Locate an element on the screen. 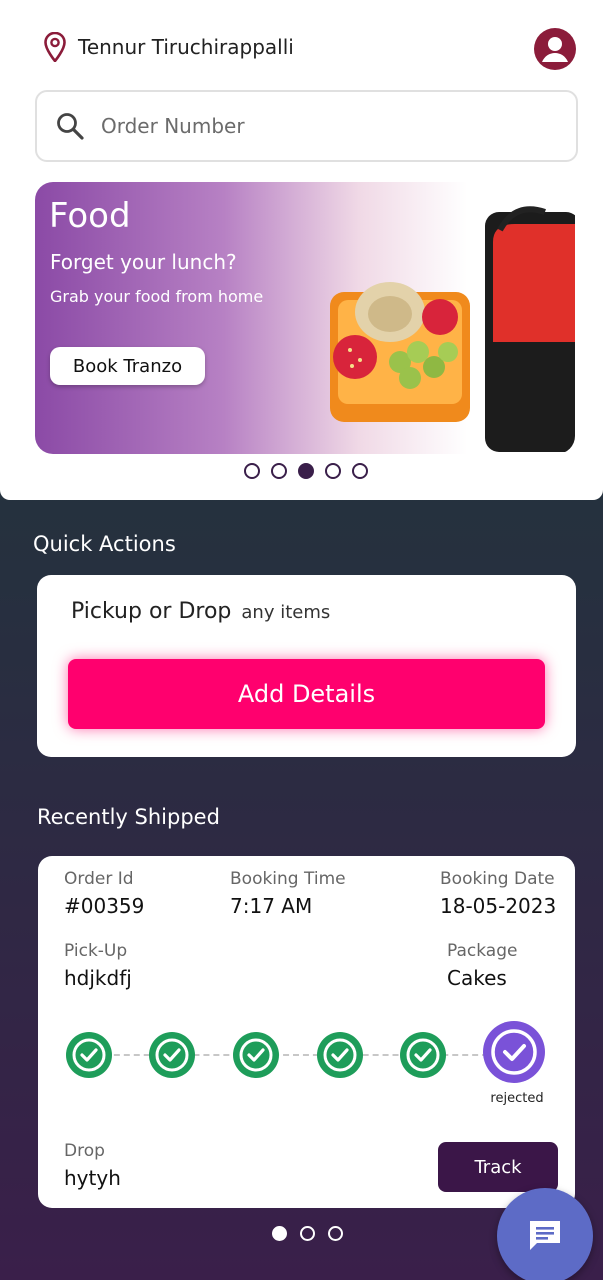 Image resolution: width=603 pixels, height=1280 pixels. quick-actions-prompt: Pickup or Drop any items is located at coordinates (200, 611).